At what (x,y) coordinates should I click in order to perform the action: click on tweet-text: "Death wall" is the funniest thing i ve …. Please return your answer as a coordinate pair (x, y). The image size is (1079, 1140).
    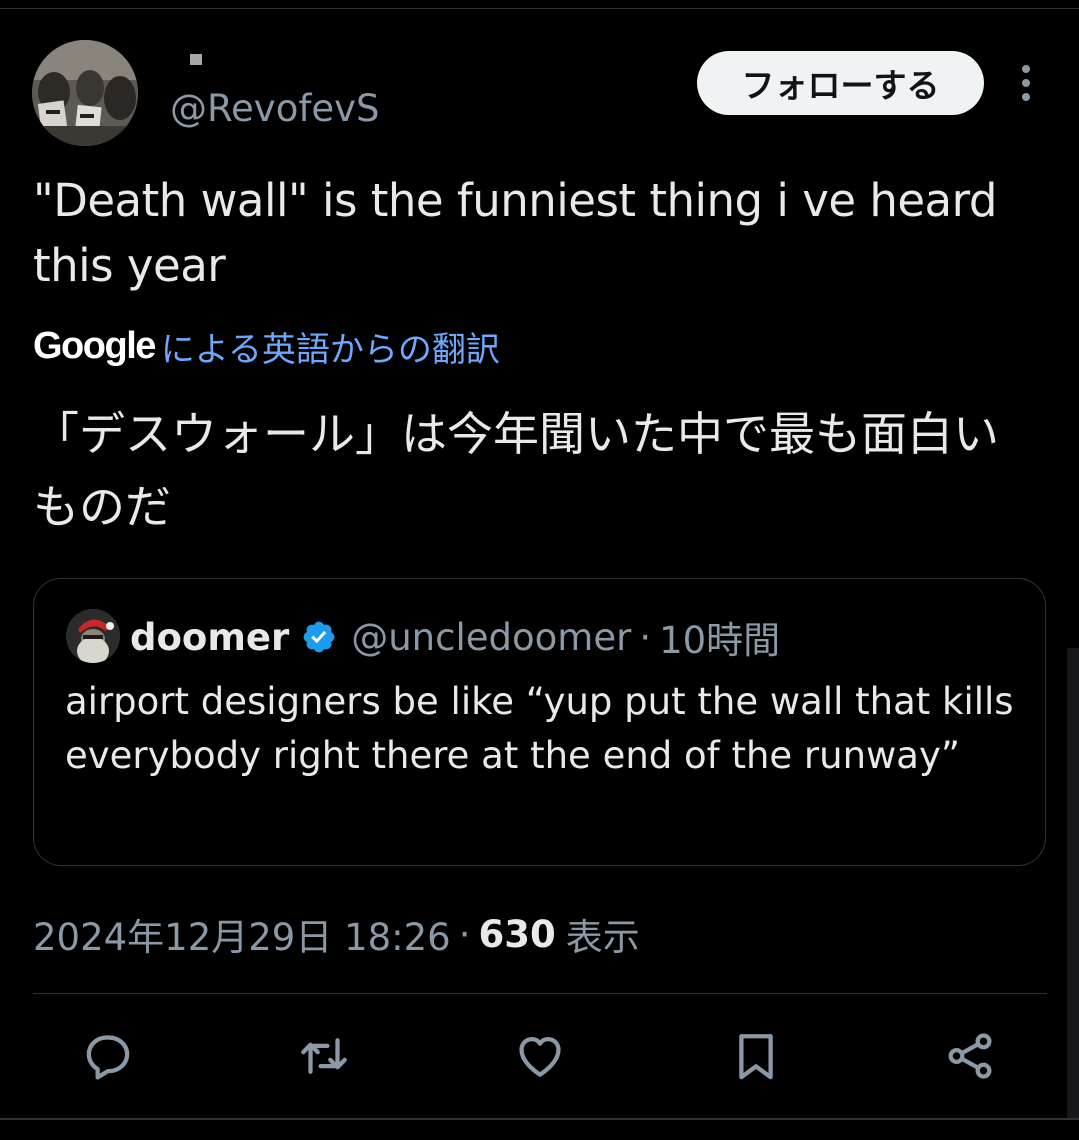
    Looking at the image, I should click on (515, 233).